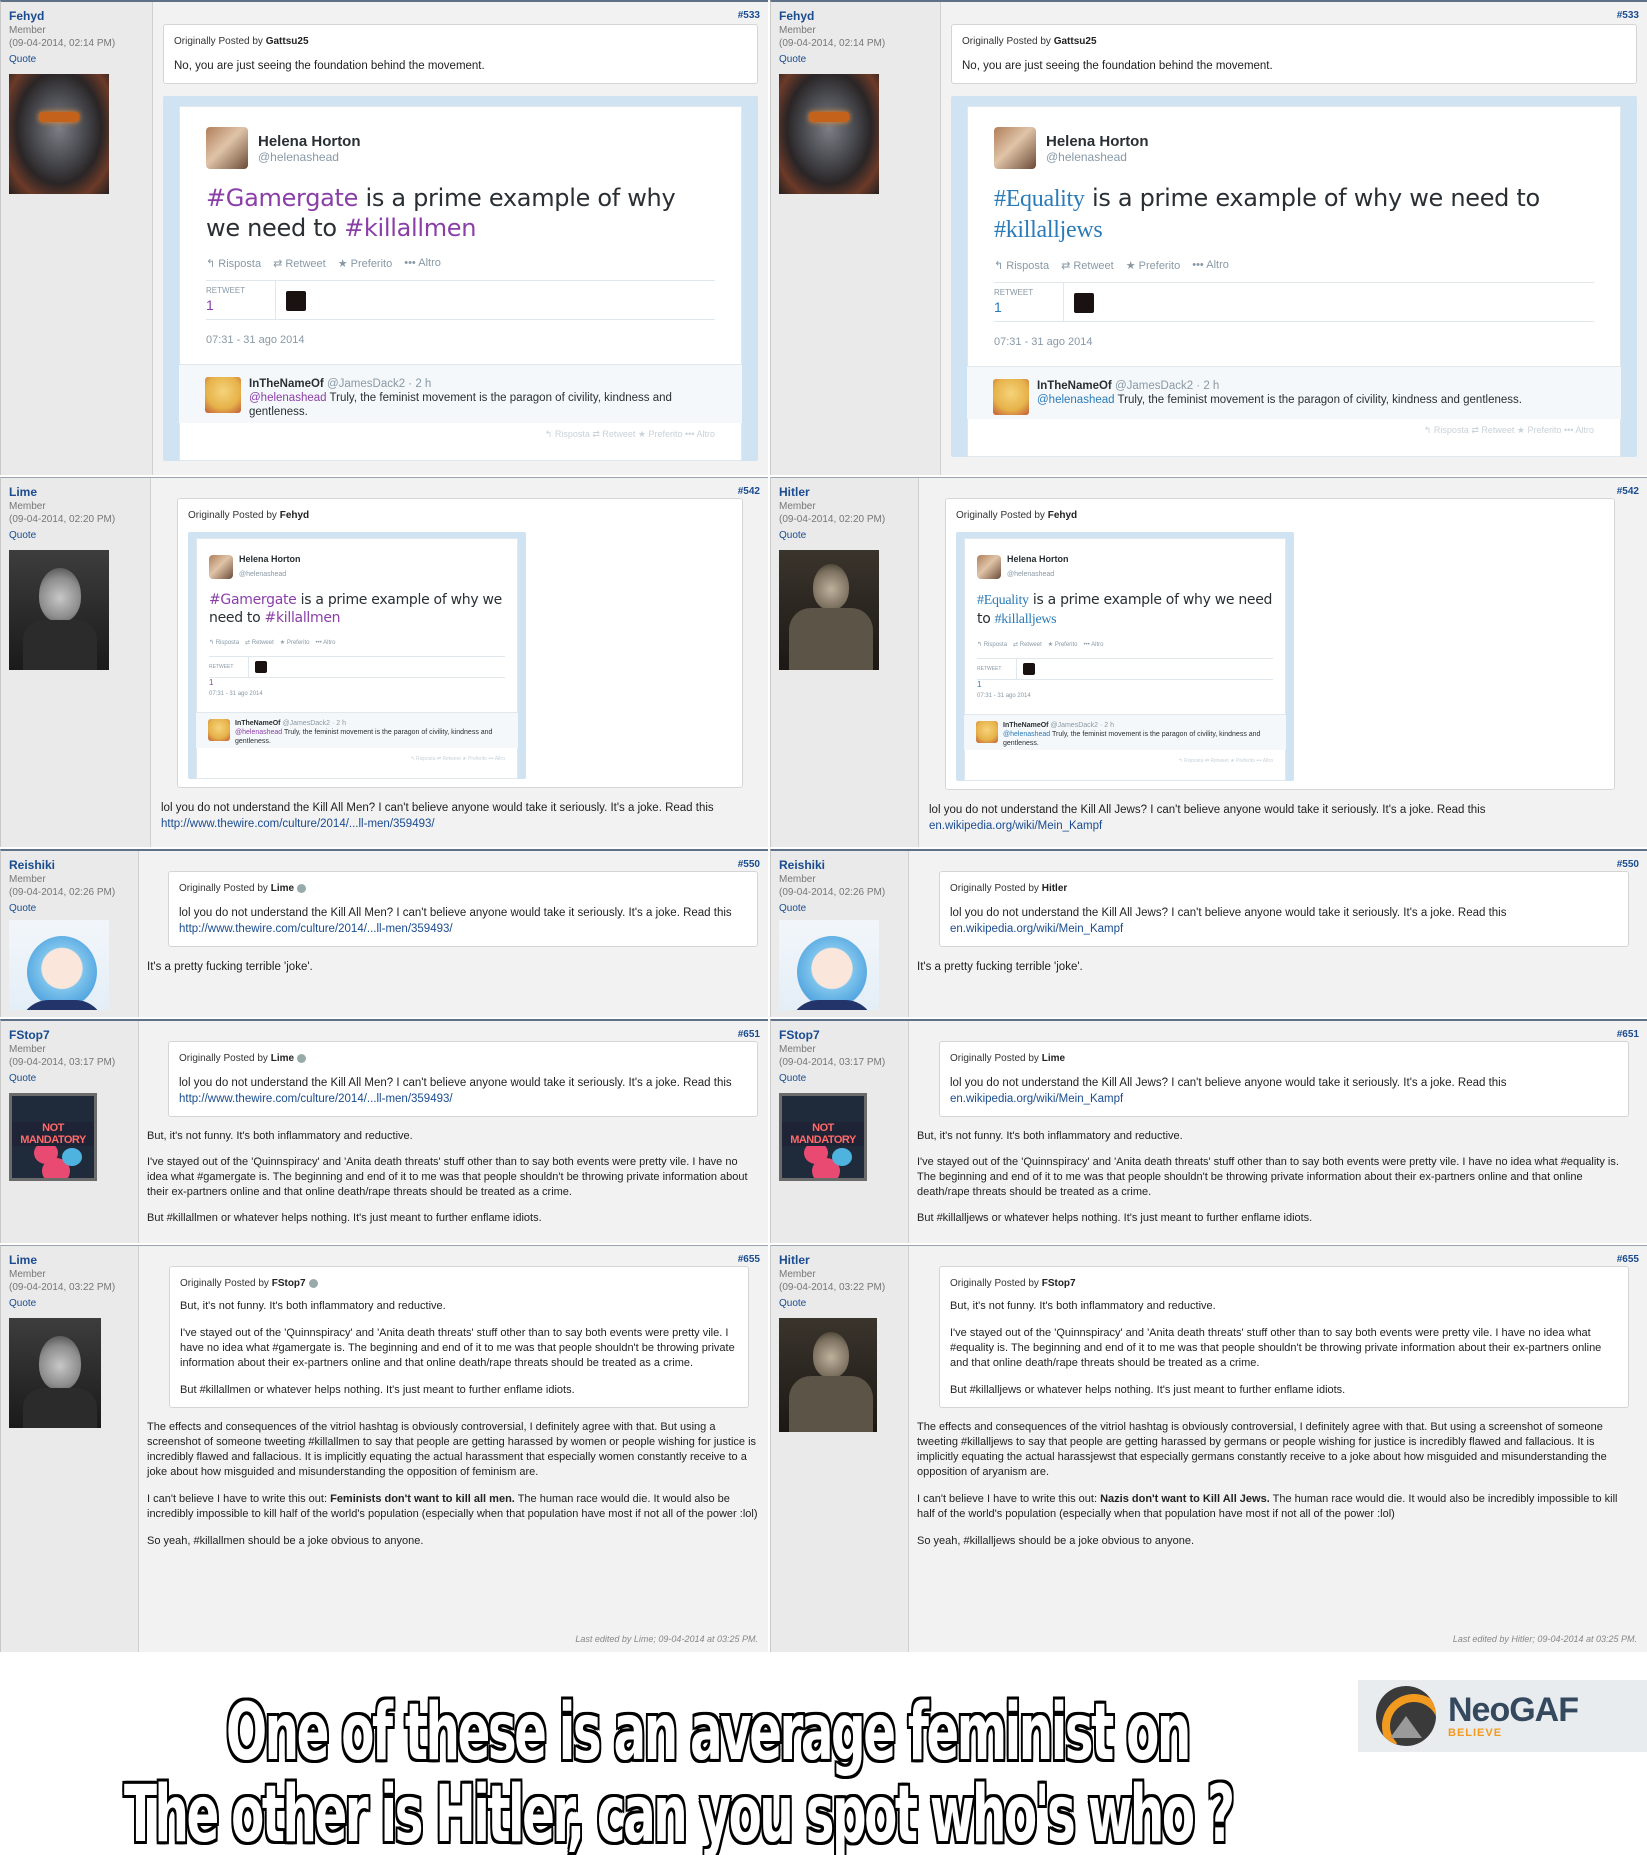 The height and width of the screenshot is (1855, 1647). Describe the element at coordinates (839, 1035) in the screenshot. I see `username-link: FStop7` at that location.